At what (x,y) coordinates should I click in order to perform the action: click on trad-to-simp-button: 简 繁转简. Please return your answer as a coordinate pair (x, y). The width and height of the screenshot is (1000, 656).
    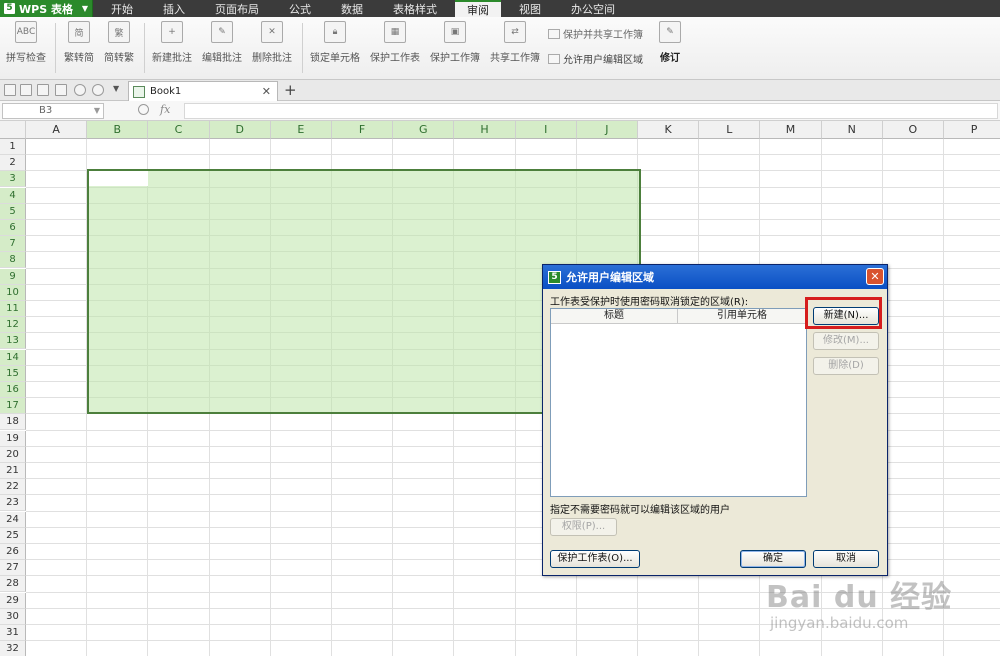
    Looking at the image, I should click on (79, 42).